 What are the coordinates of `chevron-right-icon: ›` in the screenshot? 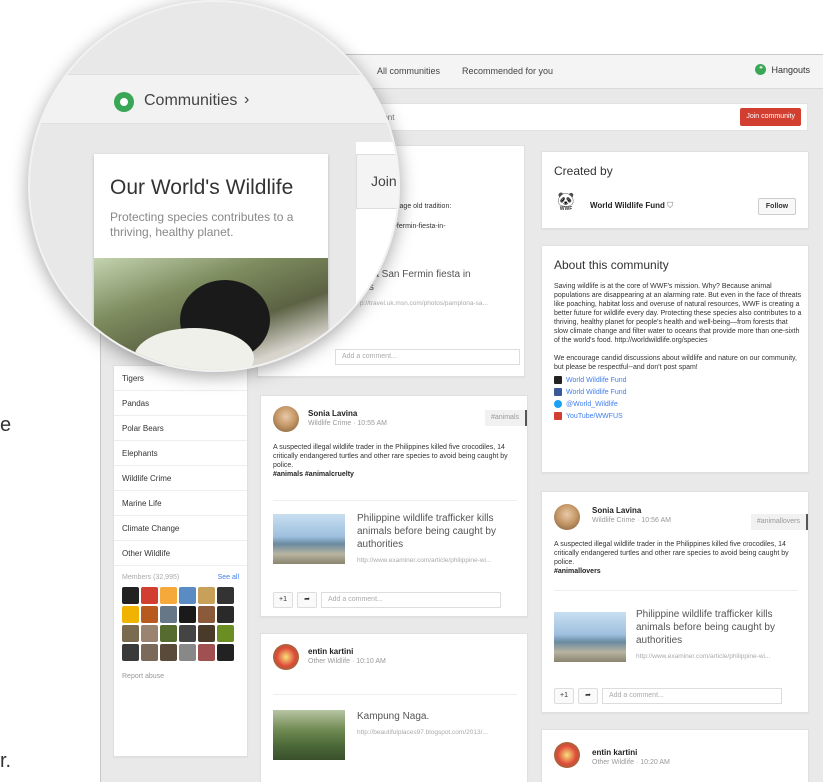 It's located at (247, 99).